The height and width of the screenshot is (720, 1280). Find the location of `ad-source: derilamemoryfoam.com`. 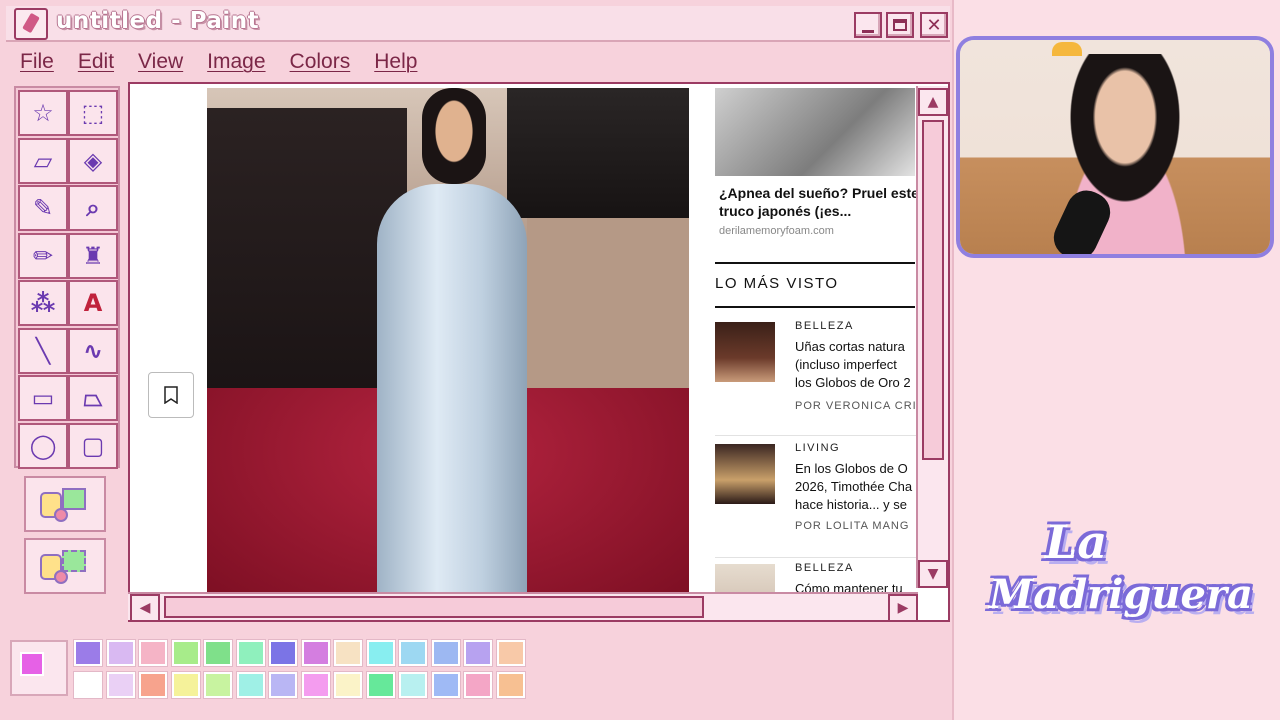

ad-source: derilamemoryfoam.com is located at coordinates (776, 231).